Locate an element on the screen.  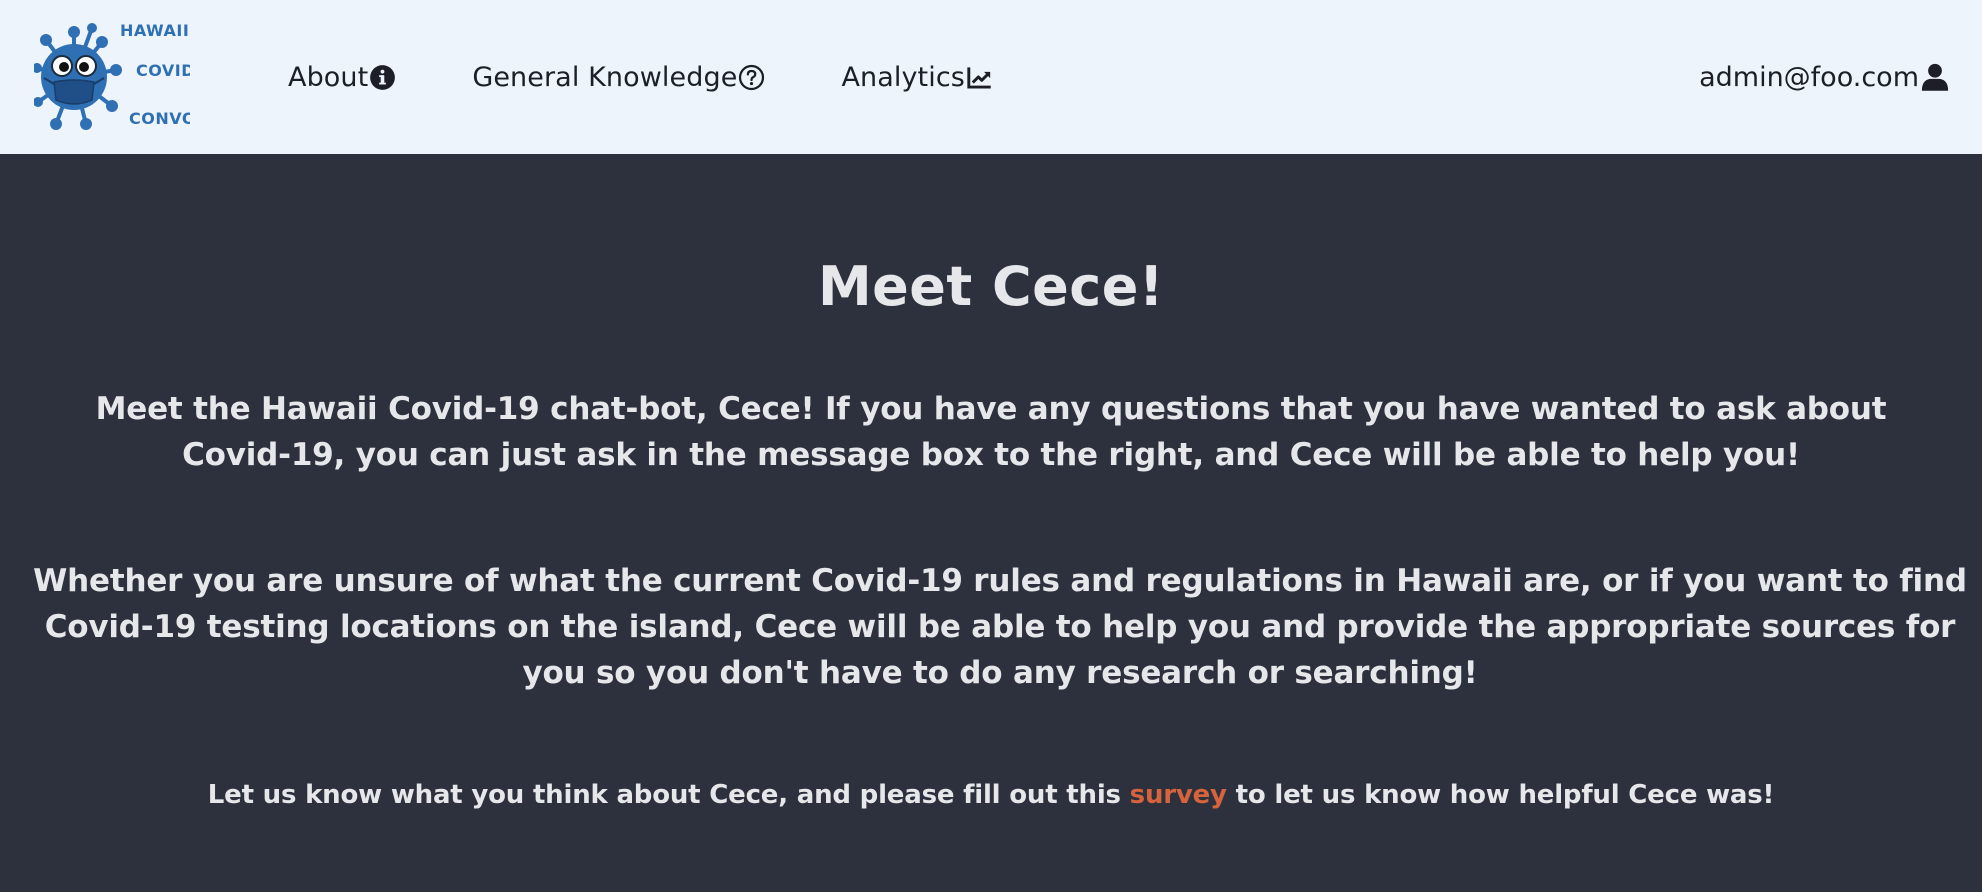
question-circle-icon is located at coordinates (752, 77).